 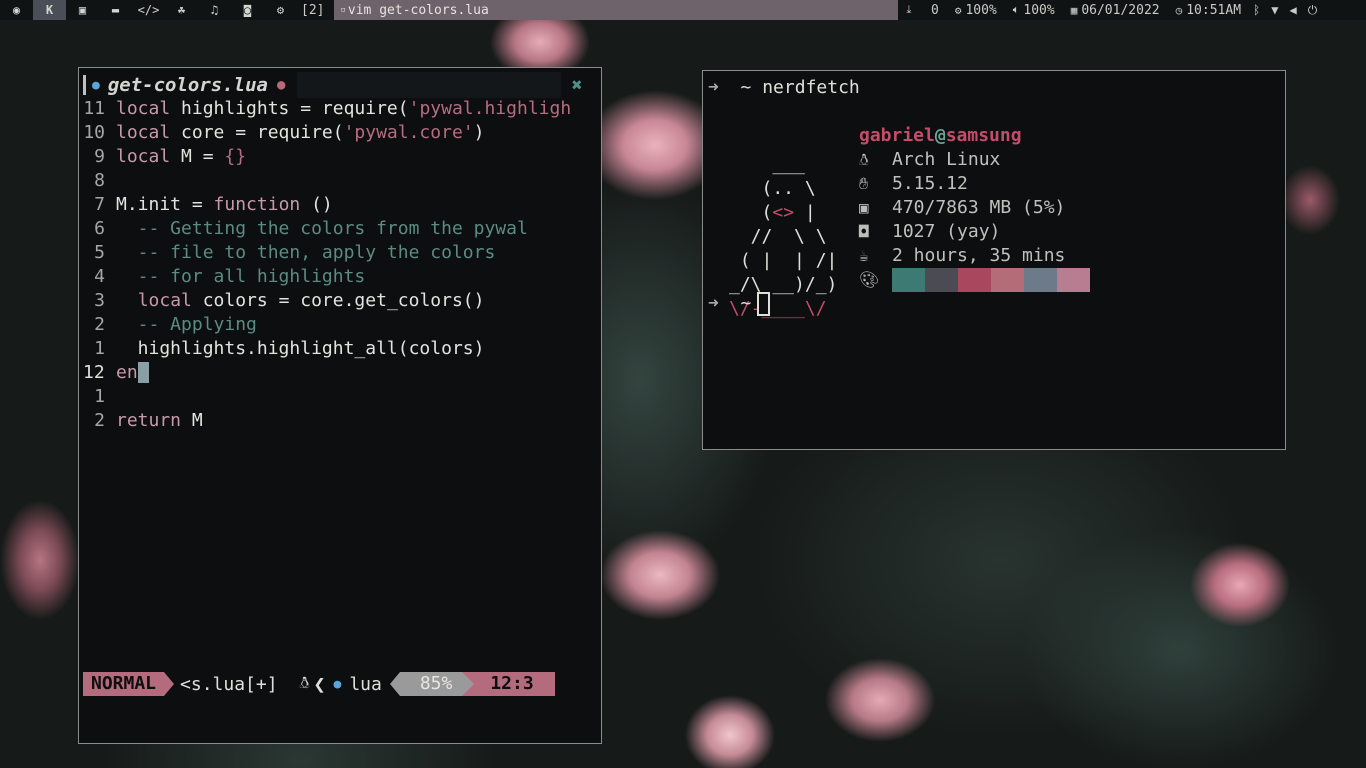 I want to click on workspace-1: K, so click(x=49, y=10).